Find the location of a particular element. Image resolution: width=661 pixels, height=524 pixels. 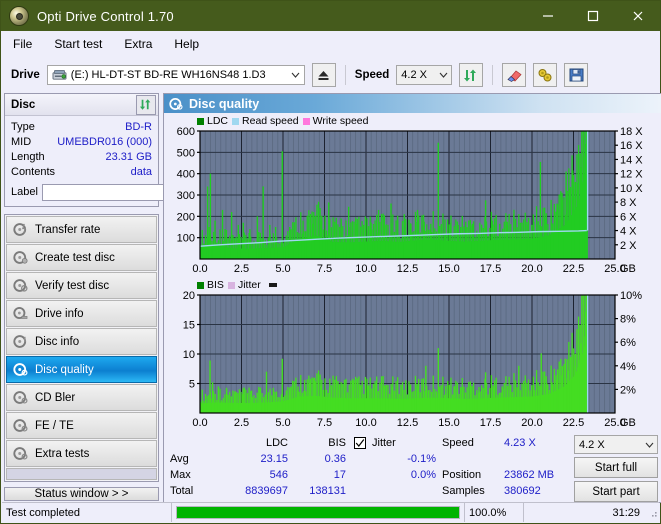

svg-text: 6% is located at coordinates (628, 343).